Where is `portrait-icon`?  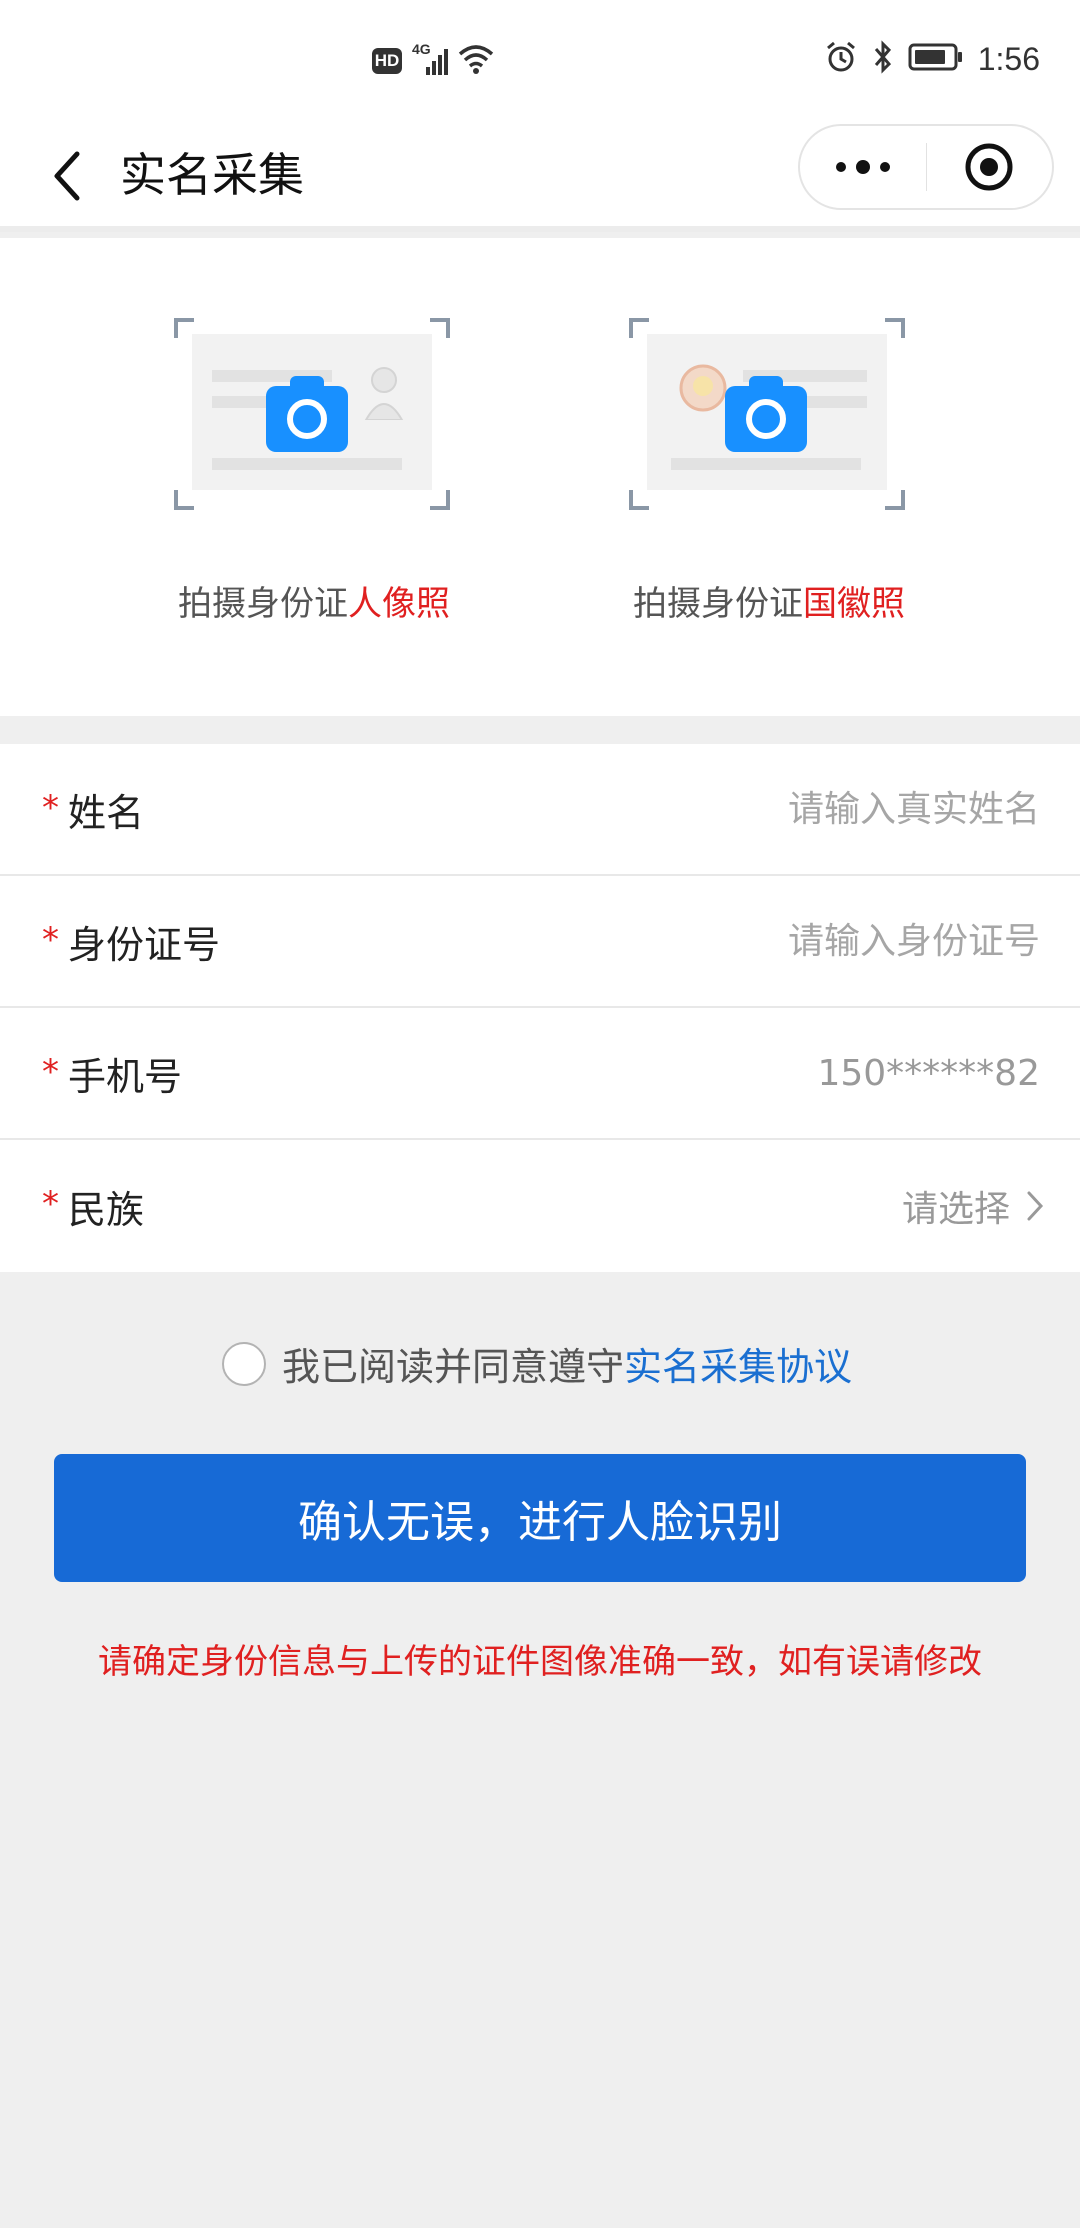 portrait-icon is located at coordinates (384, 393).